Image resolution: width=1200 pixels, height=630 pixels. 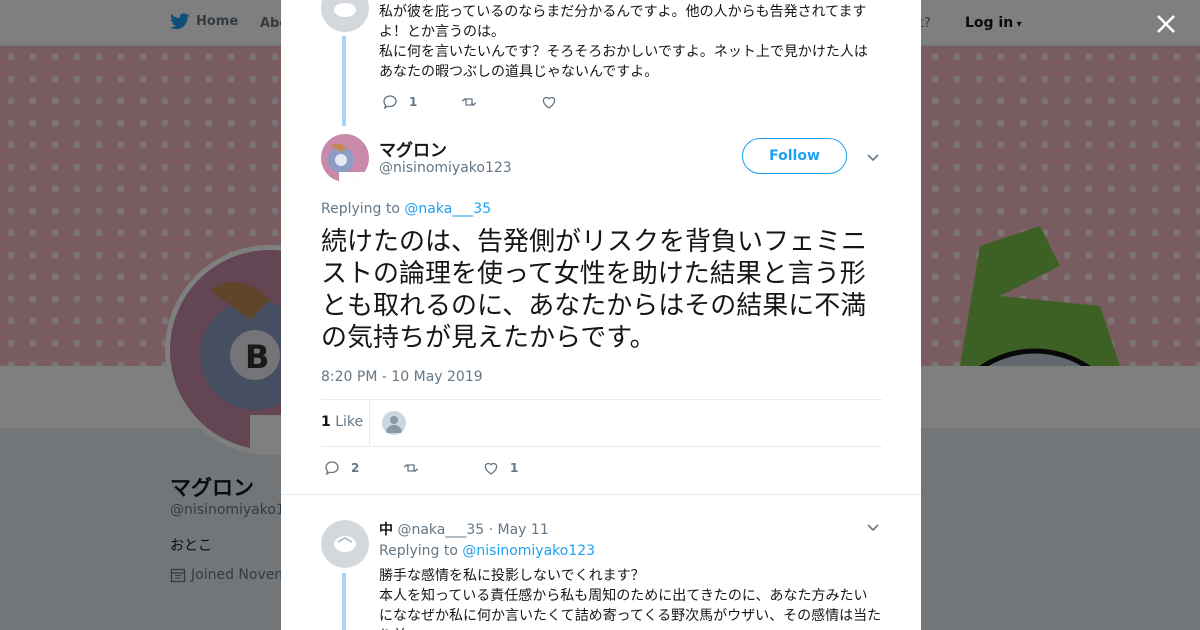 I want to click on likes-stat: 1 Like, so click(x=342, y=422).